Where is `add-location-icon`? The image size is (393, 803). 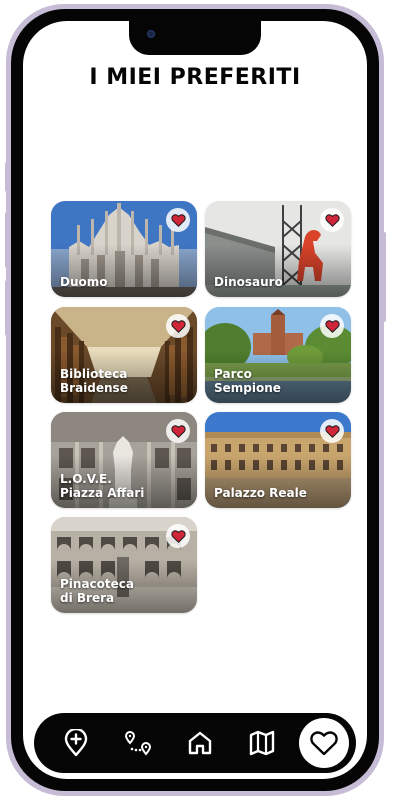
add-location-icon is located at coordinates (76, 743).